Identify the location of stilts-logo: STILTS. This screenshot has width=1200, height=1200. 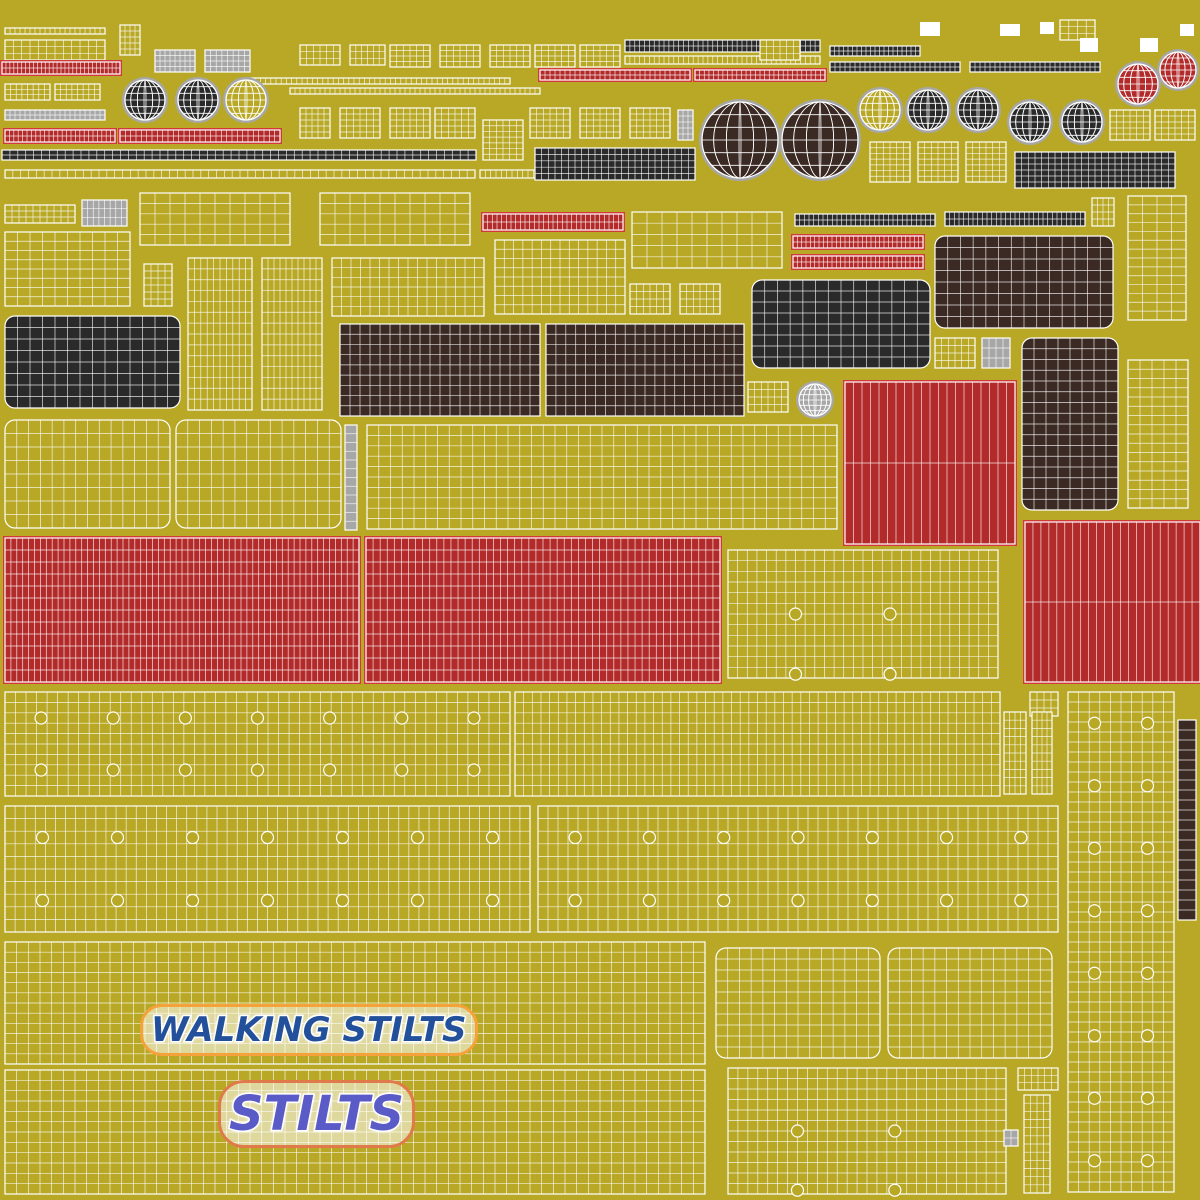
(317, 1114).